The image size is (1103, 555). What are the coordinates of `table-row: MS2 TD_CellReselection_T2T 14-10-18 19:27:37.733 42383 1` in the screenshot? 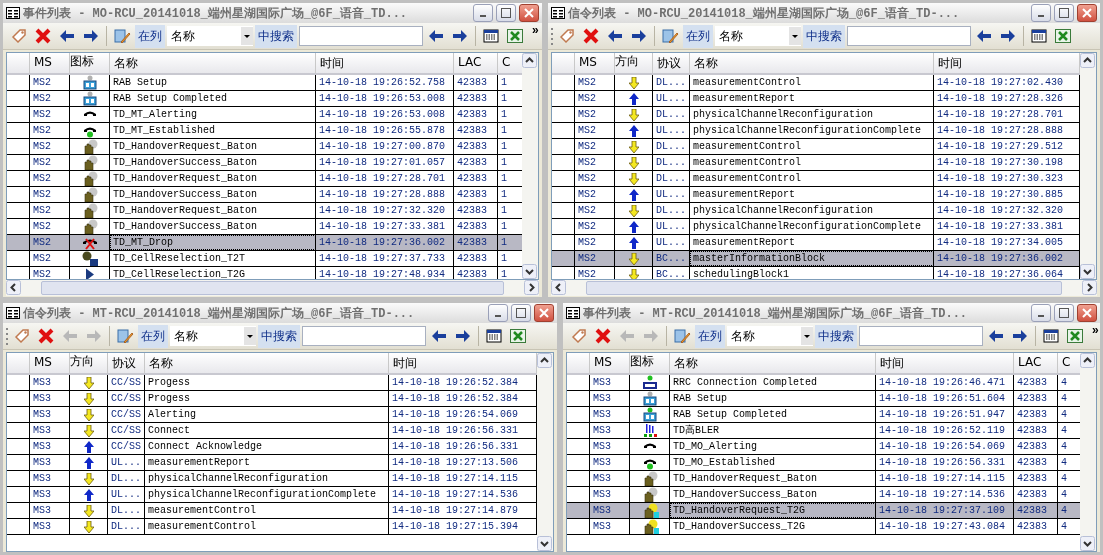 It's located at (264, 259).